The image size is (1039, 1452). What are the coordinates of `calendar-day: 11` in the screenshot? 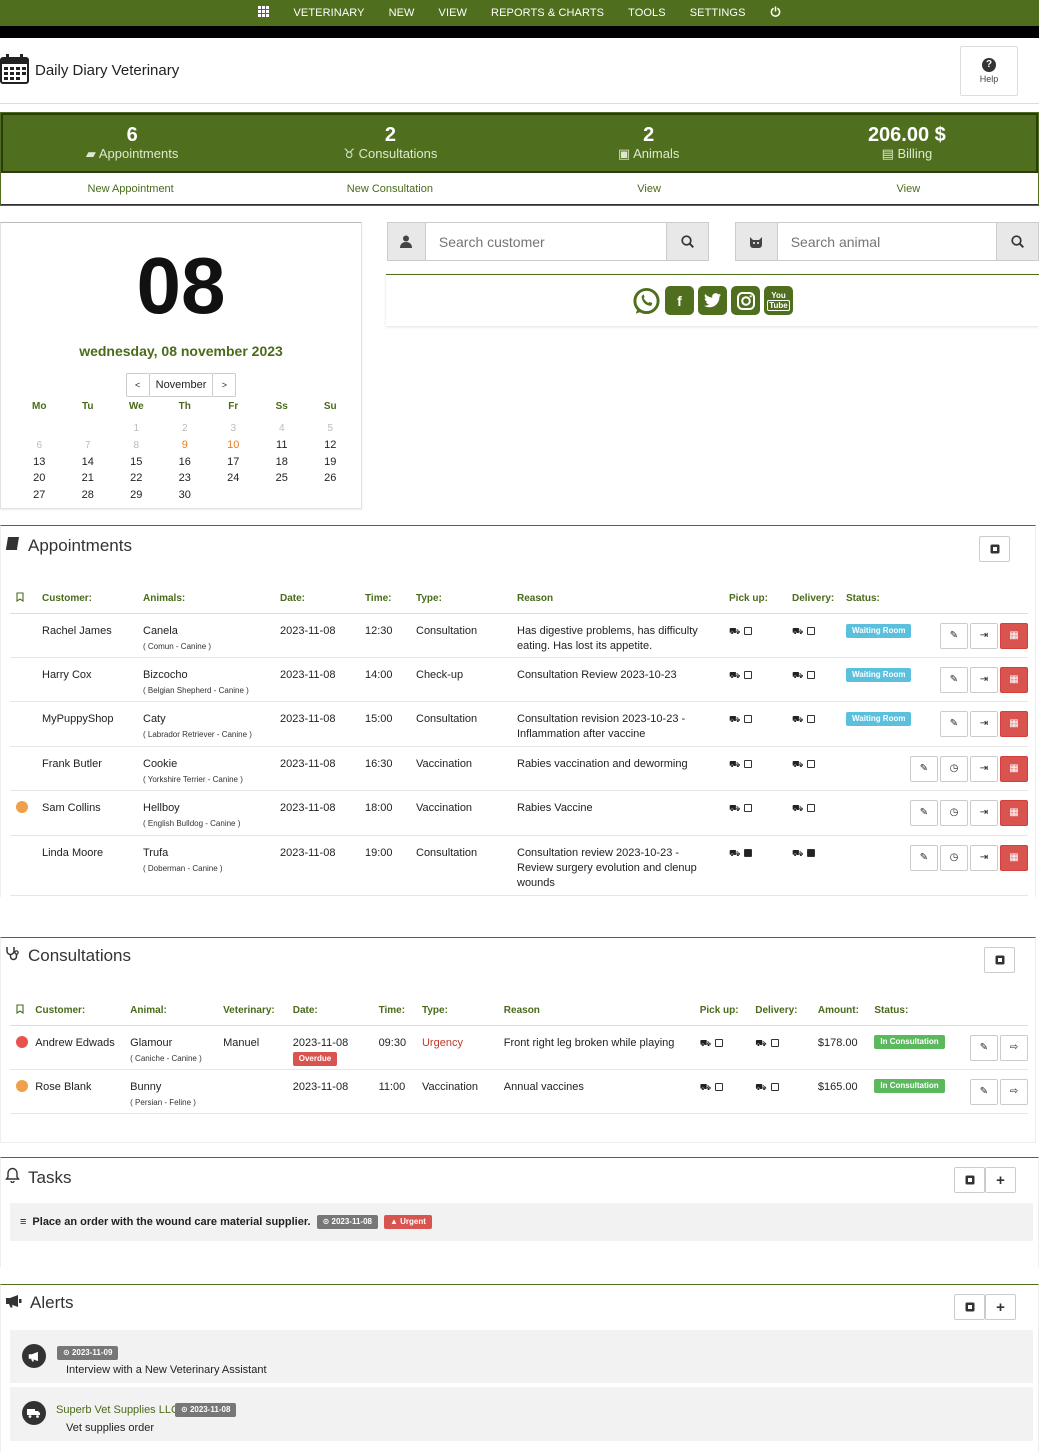 It's located at (282, 445).